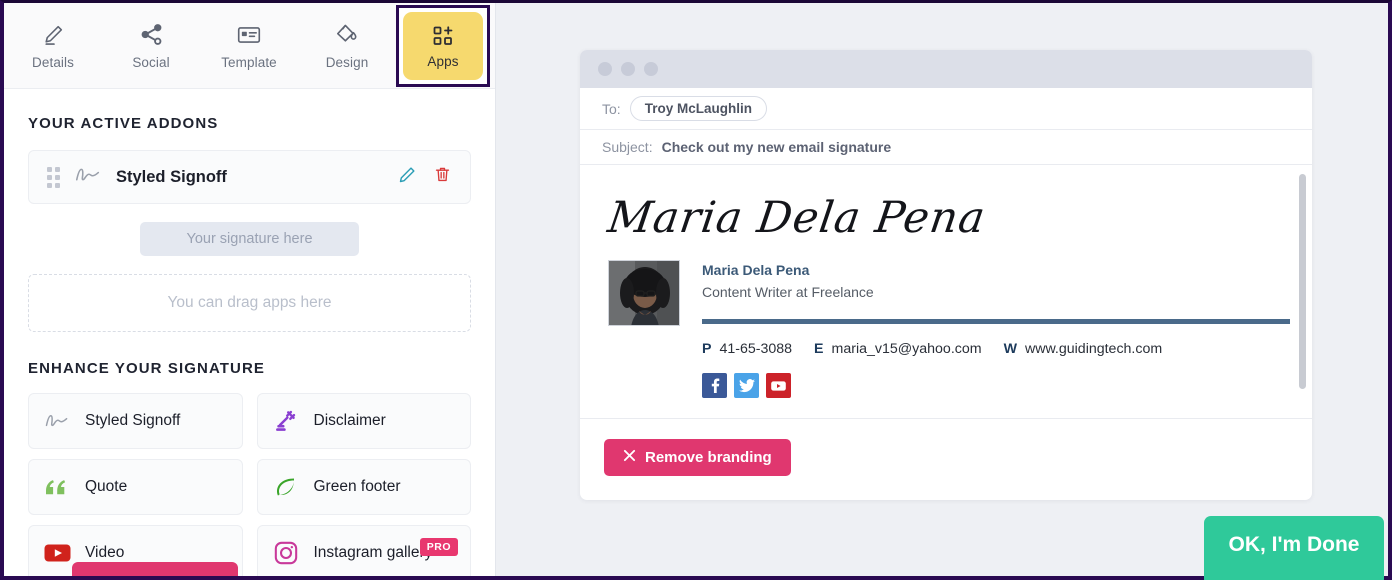 The height and width of the screenshot is (580, 1392). What do you see at coordinates (778, 385) in the screenshot?
I see `youtube-icon` at bounding box center [778, 385].